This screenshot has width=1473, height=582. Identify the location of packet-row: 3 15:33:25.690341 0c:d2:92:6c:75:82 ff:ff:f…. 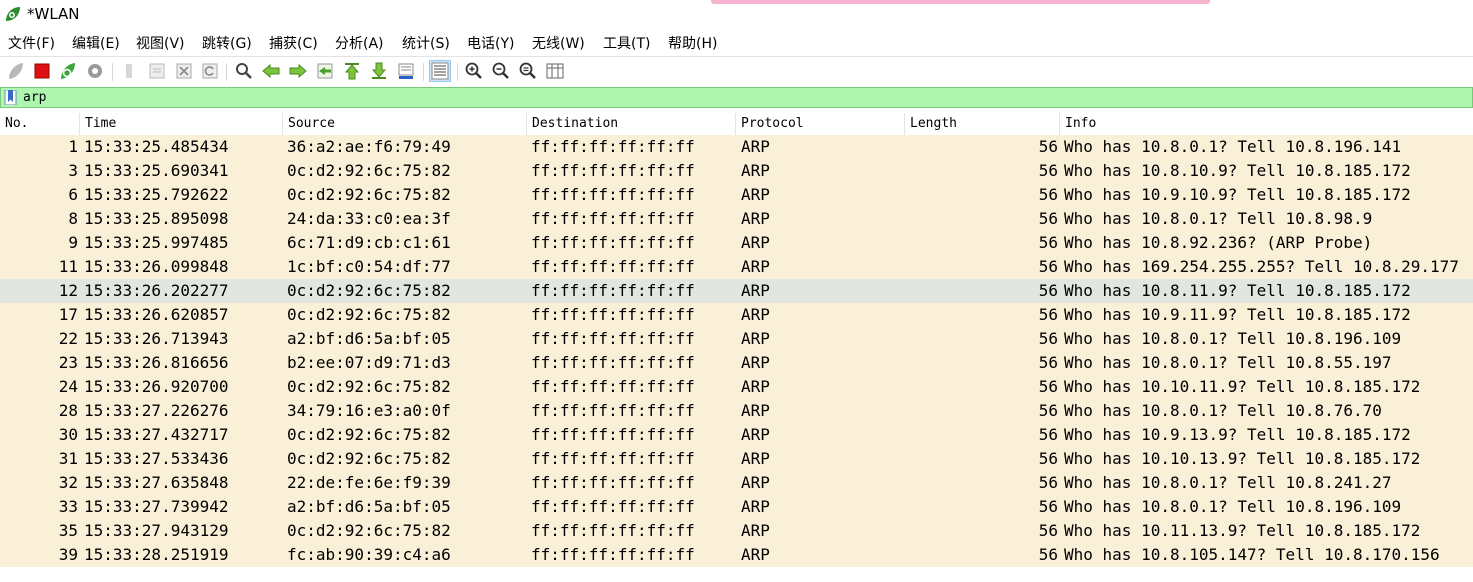
(736, 171).